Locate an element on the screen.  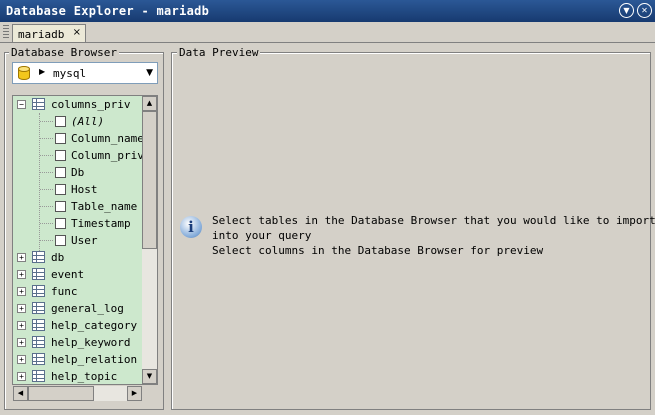
database-icon is located at coordinates (24, 73).